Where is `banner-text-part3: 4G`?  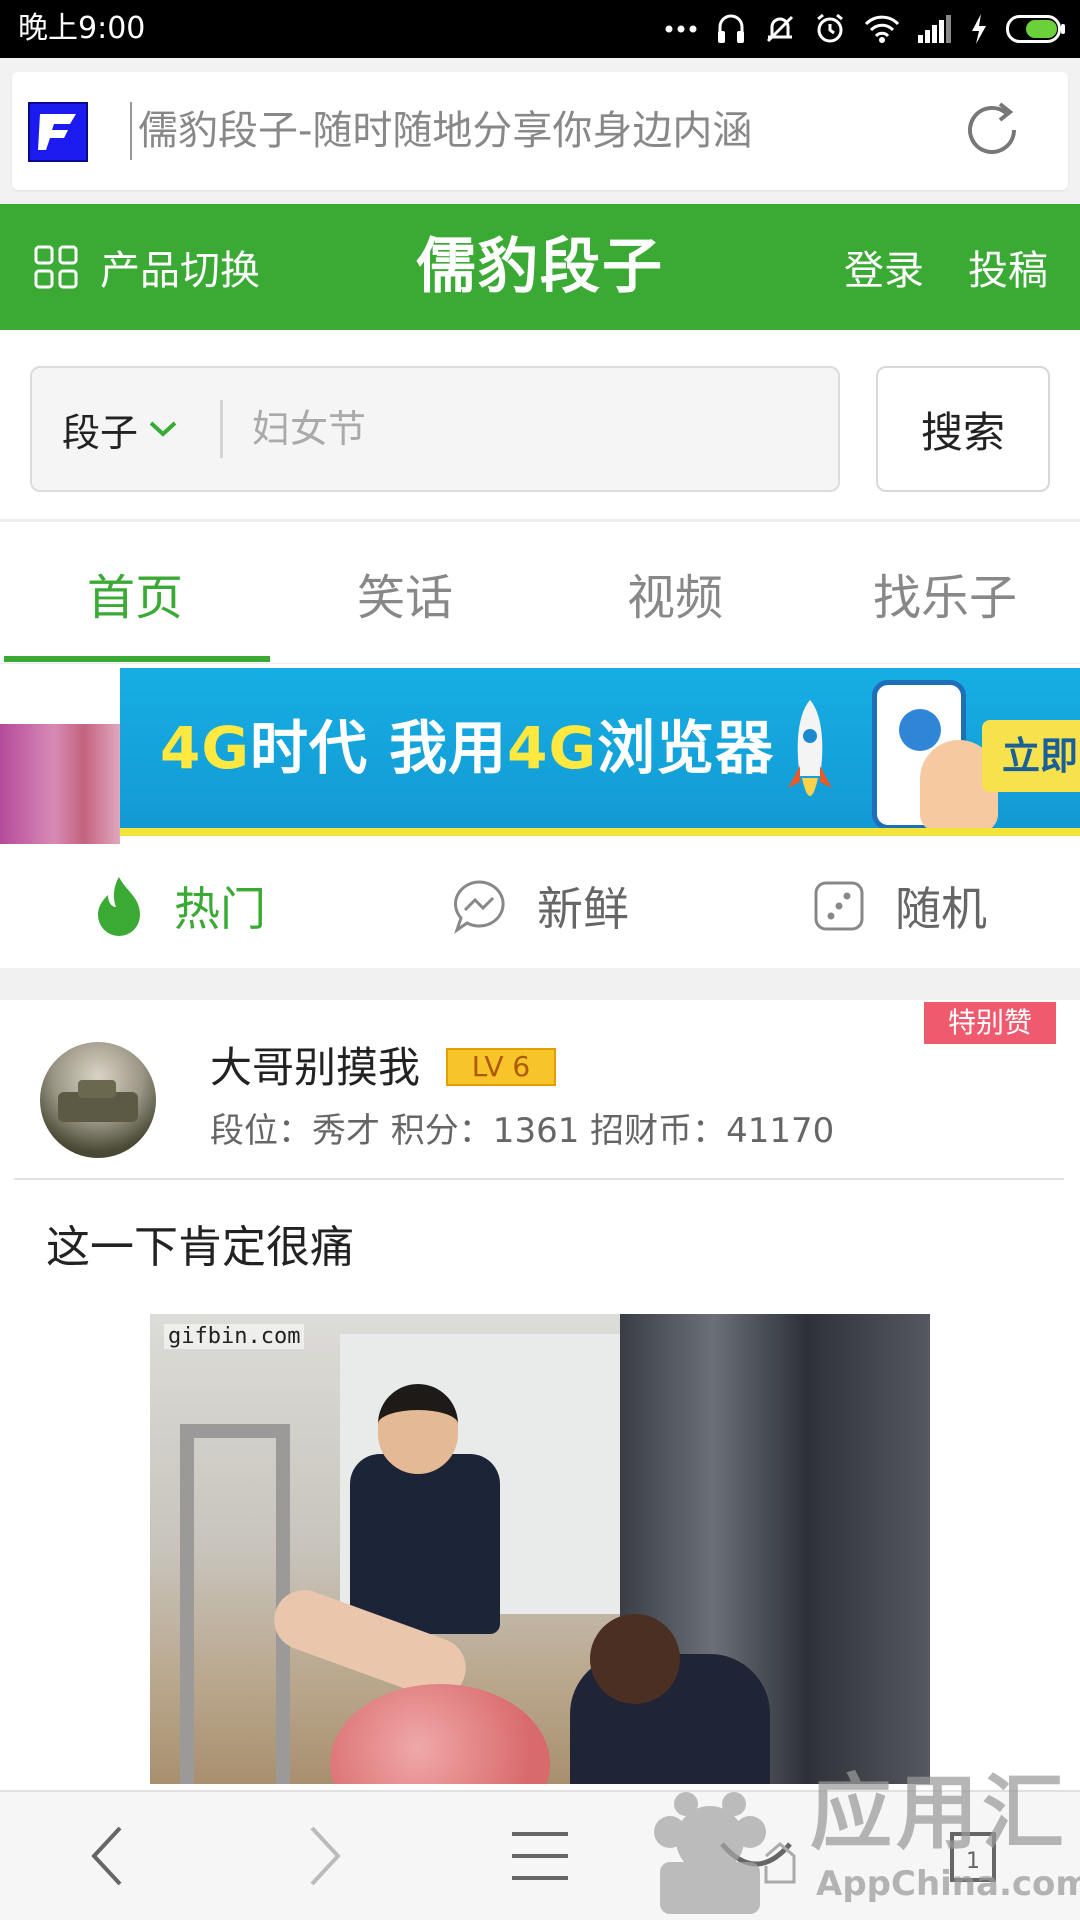
banner-text-part3: 4G is located at coordinates (552, 748).